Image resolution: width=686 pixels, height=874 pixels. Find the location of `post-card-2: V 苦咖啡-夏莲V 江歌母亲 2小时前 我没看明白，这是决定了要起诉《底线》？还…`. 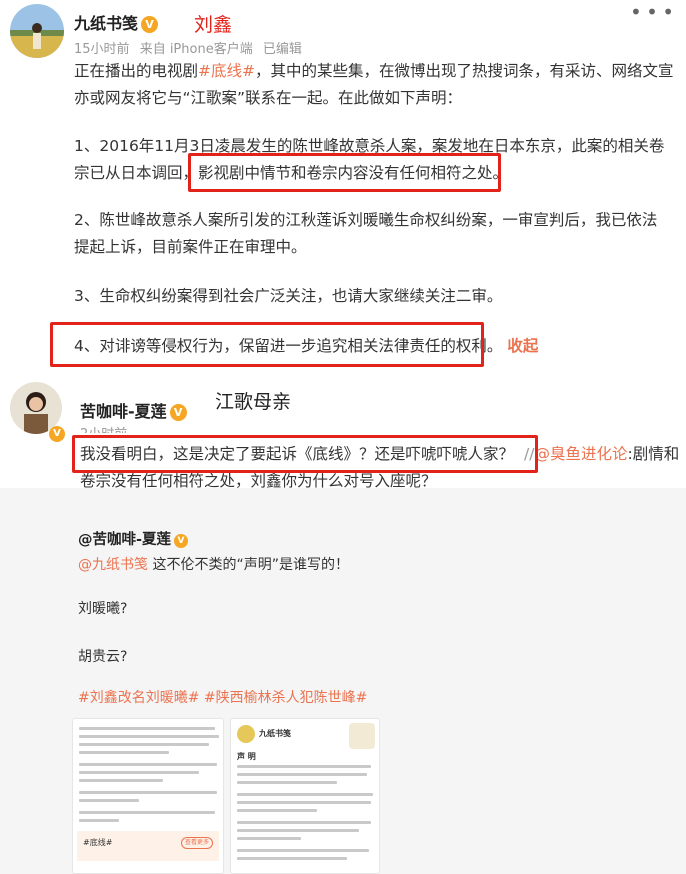

post-card-2: V 苦咖啡-夏莲V 江歌母亲 2小时前 我没看明白，这是决定了要起诉《底线》？还… is located at coordinates (343, 434).